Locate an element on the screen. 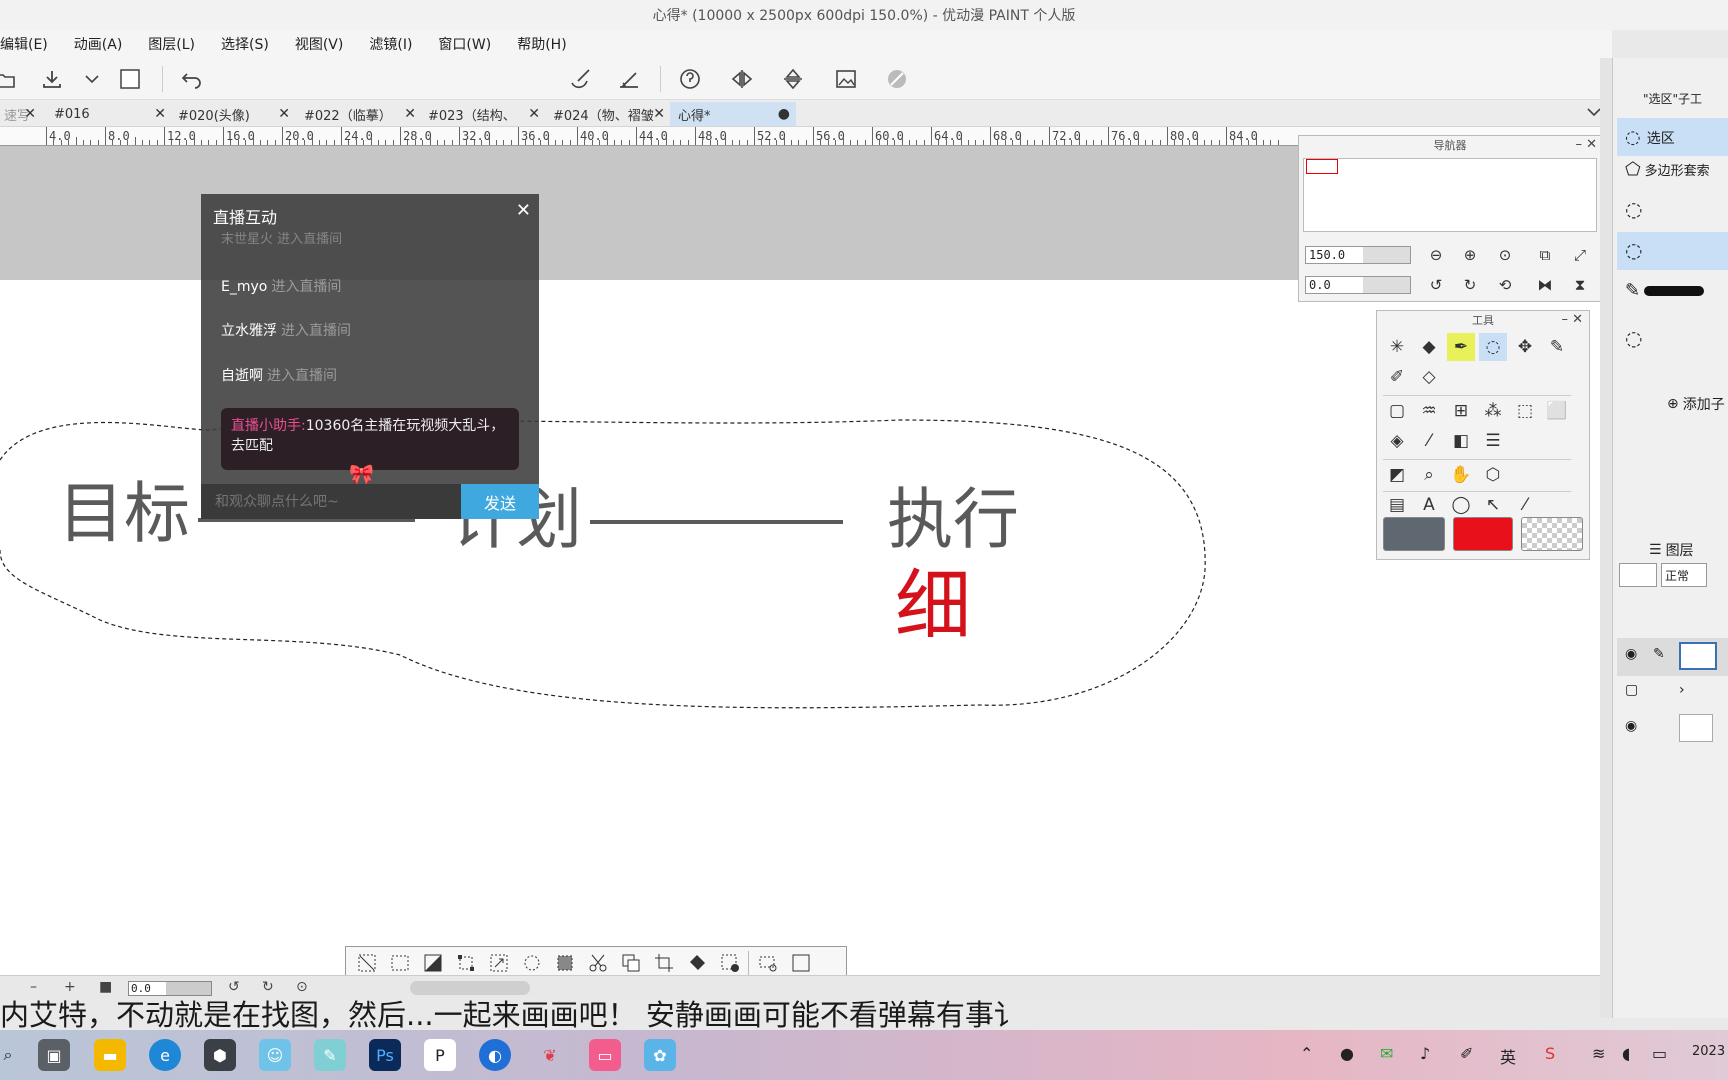 This screenshot has width=1728, height=1080. viewport-rect is located at coordinates (1322, 166).